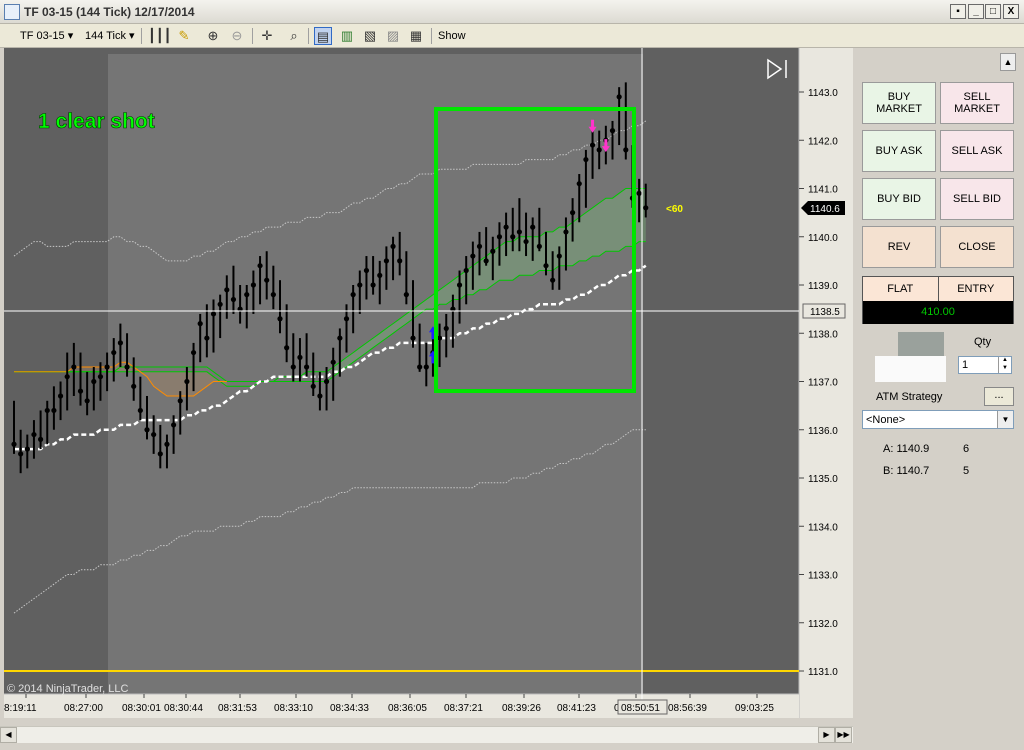 The image size is (1024, 750). What do you see at coordinates (1011, 11) in the screenshot?
I see `close-button: X` at bounding box center [1011, 11].